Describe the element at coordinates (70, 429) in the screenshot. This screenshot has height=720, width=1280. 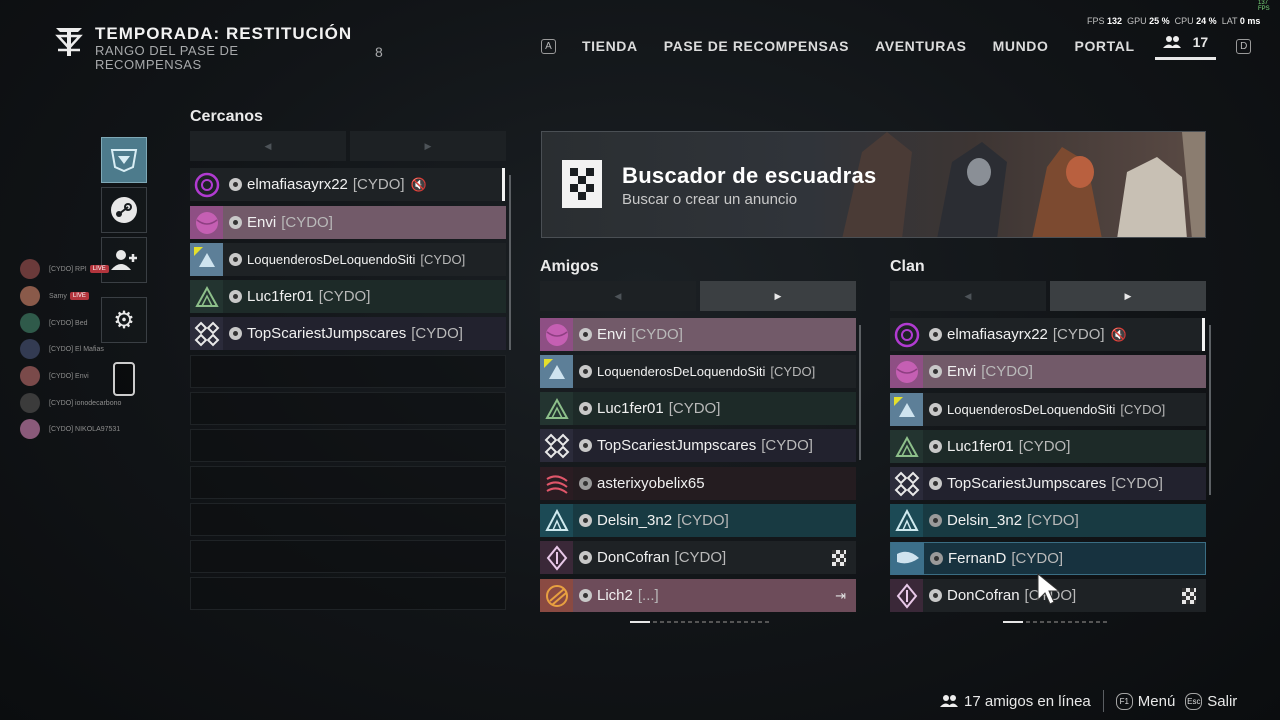
I see `feed-item: [CYDO] NIKOLA97531` at that location.